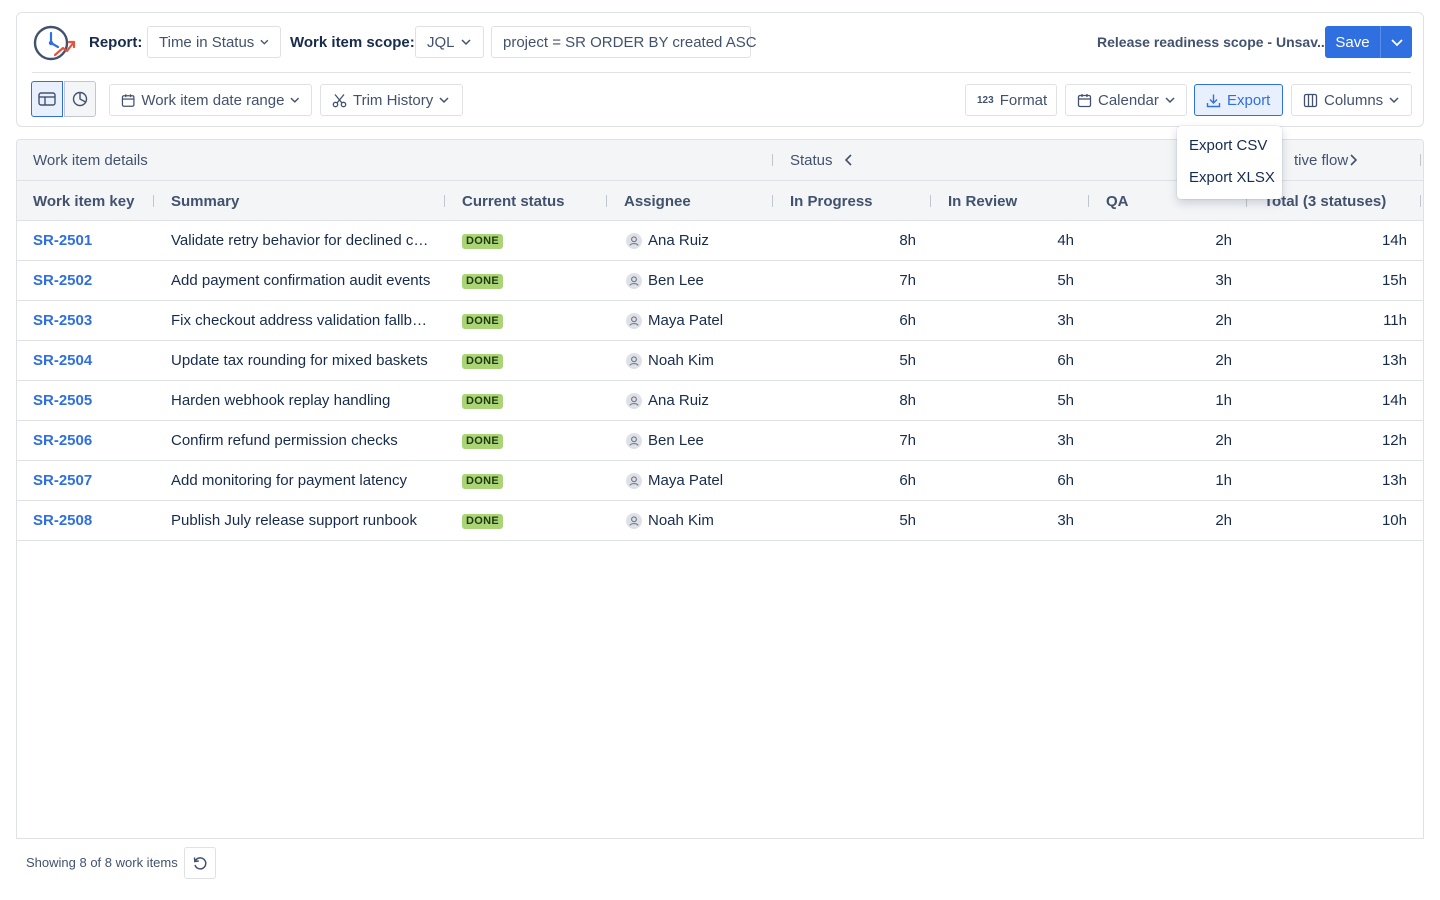 Image resolution: width=1440 pixels, height=900 pixels. I want to click on report-type-select: Time in Status, so click(214, 42).